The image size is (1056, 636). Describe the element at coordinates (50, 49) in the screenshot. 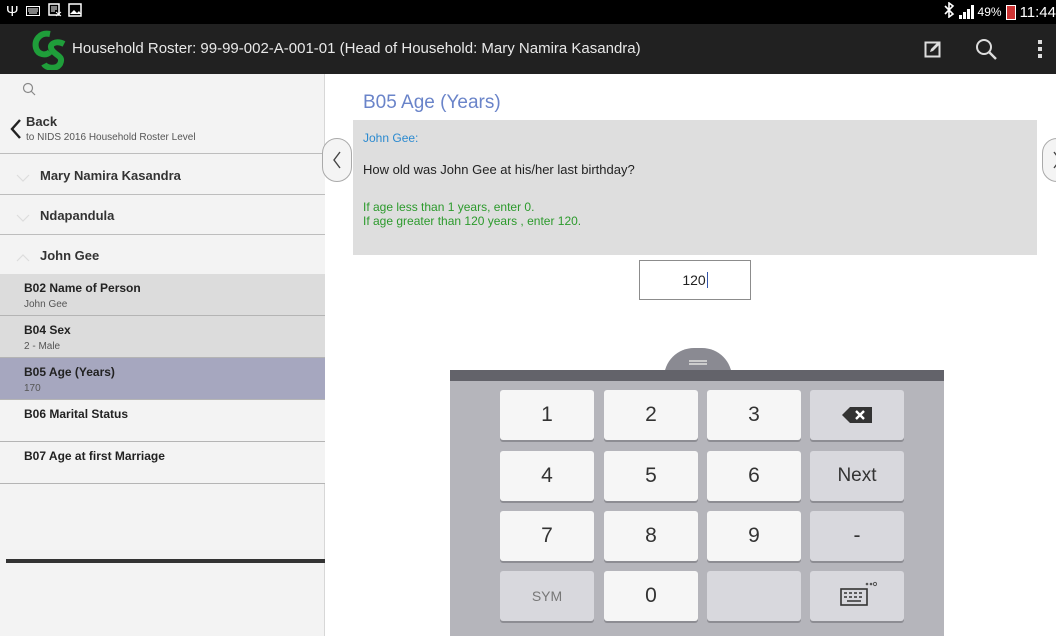

I see `app-logo` at that location.